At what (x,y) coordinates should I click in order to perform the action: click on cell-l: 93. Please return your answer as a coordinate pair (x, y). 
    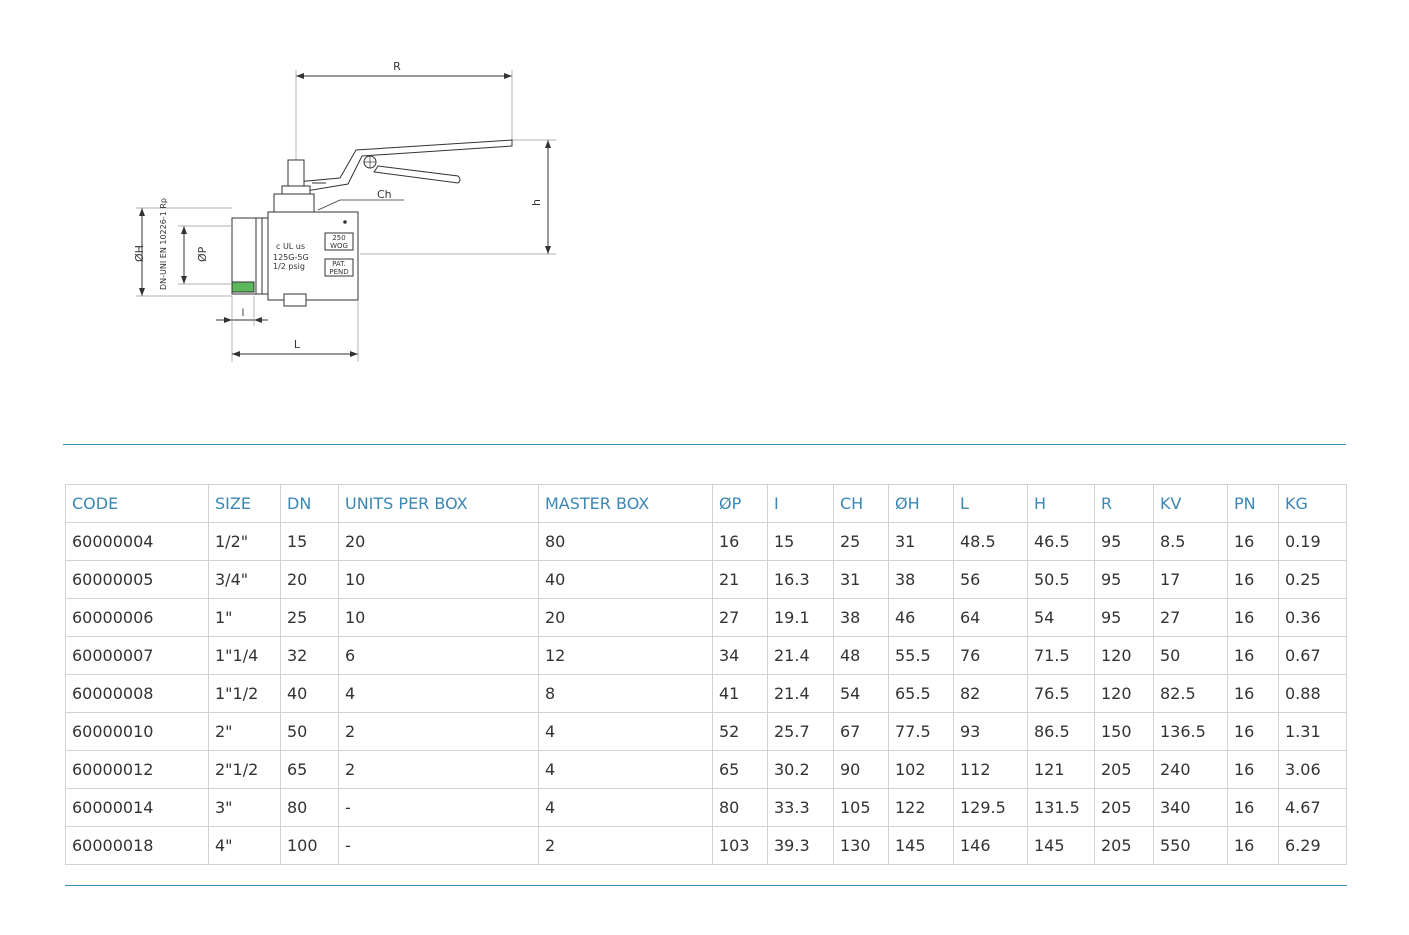
    Looking at the image, I should click on (990, 731).